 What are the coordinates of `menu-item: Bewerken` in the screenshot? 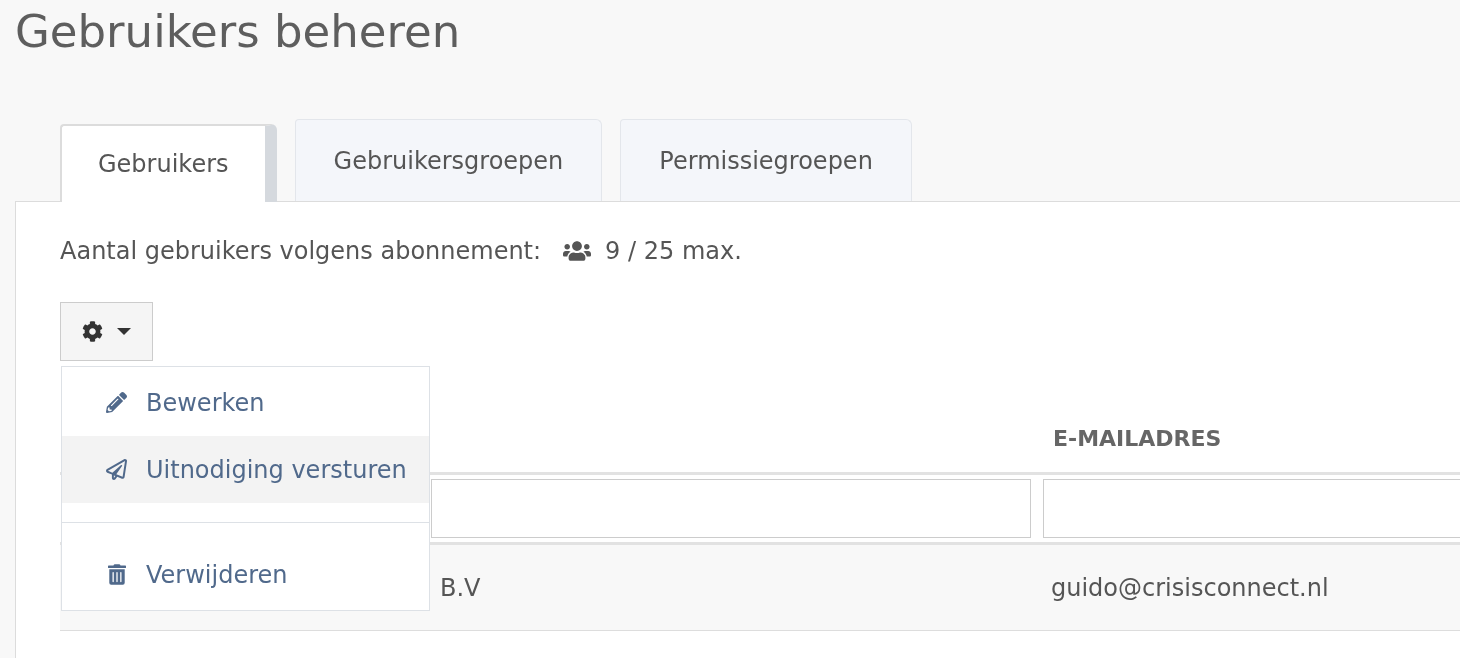 It's located at (245, 402).